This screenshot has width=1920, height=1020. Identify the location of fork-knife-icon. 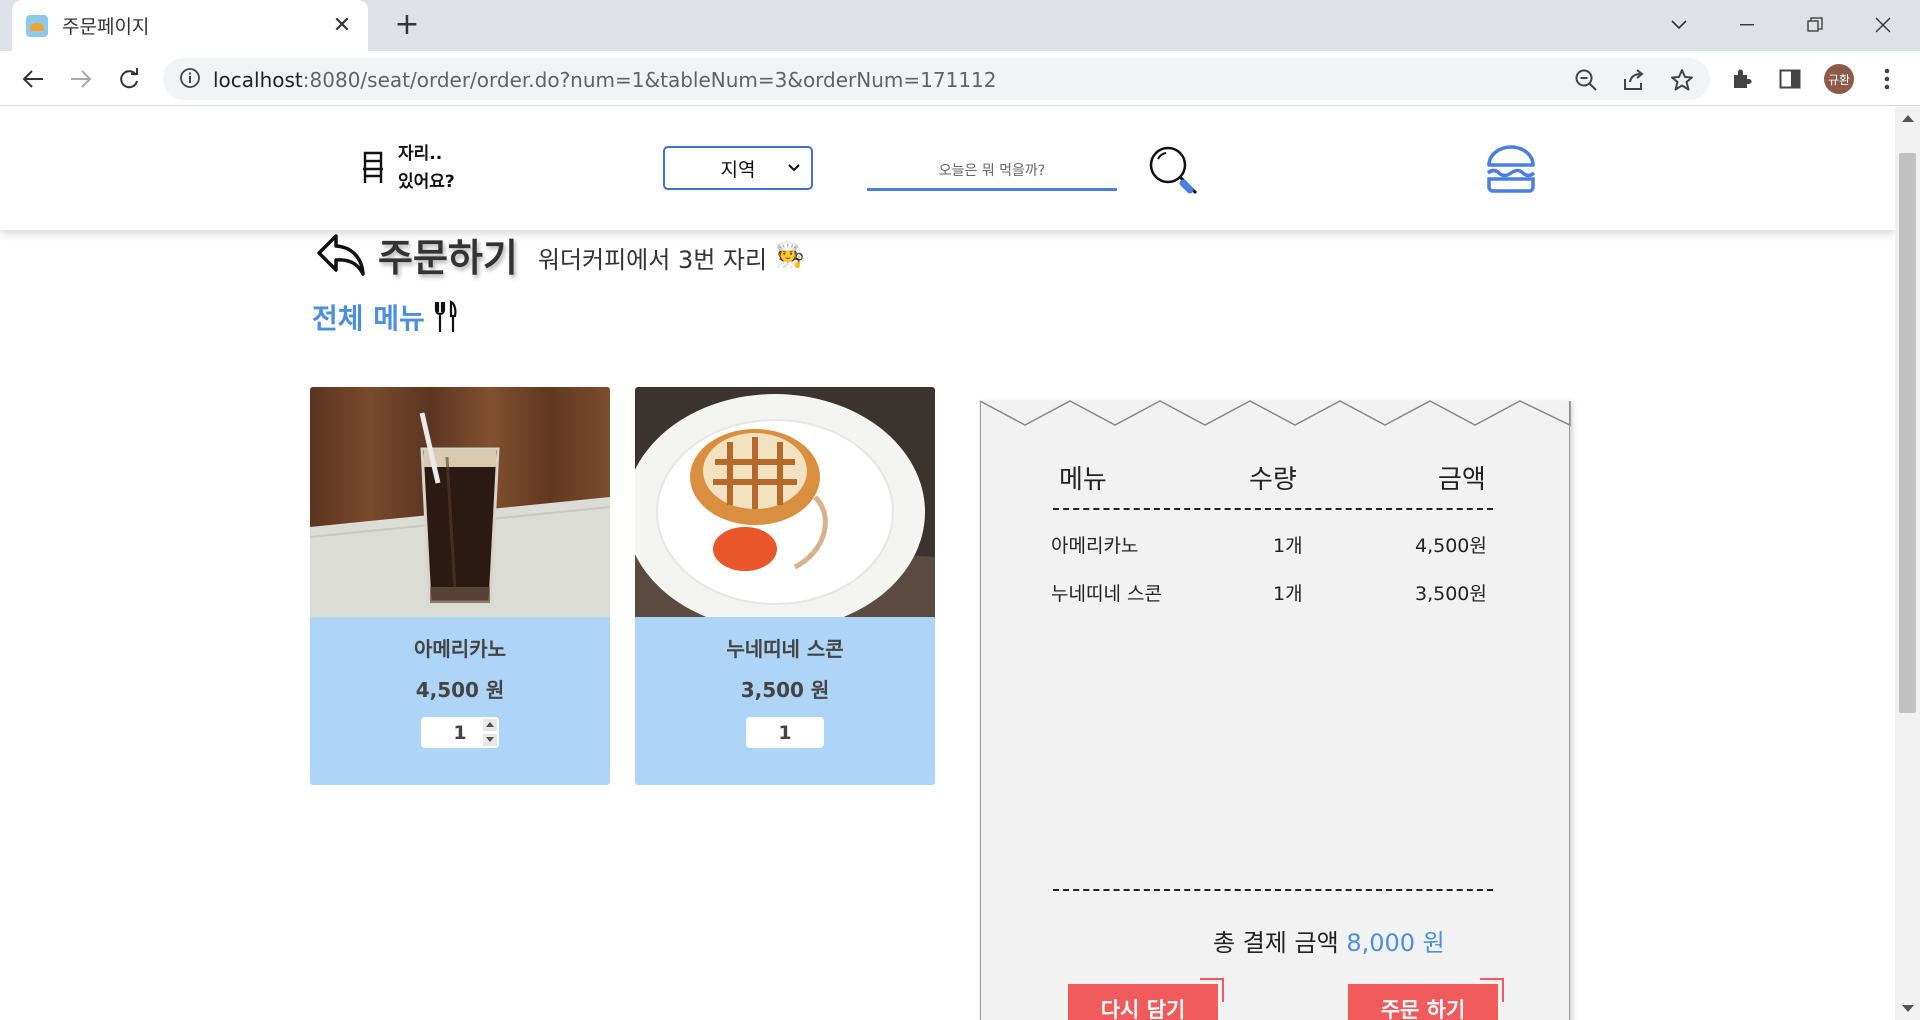
(445, 316).